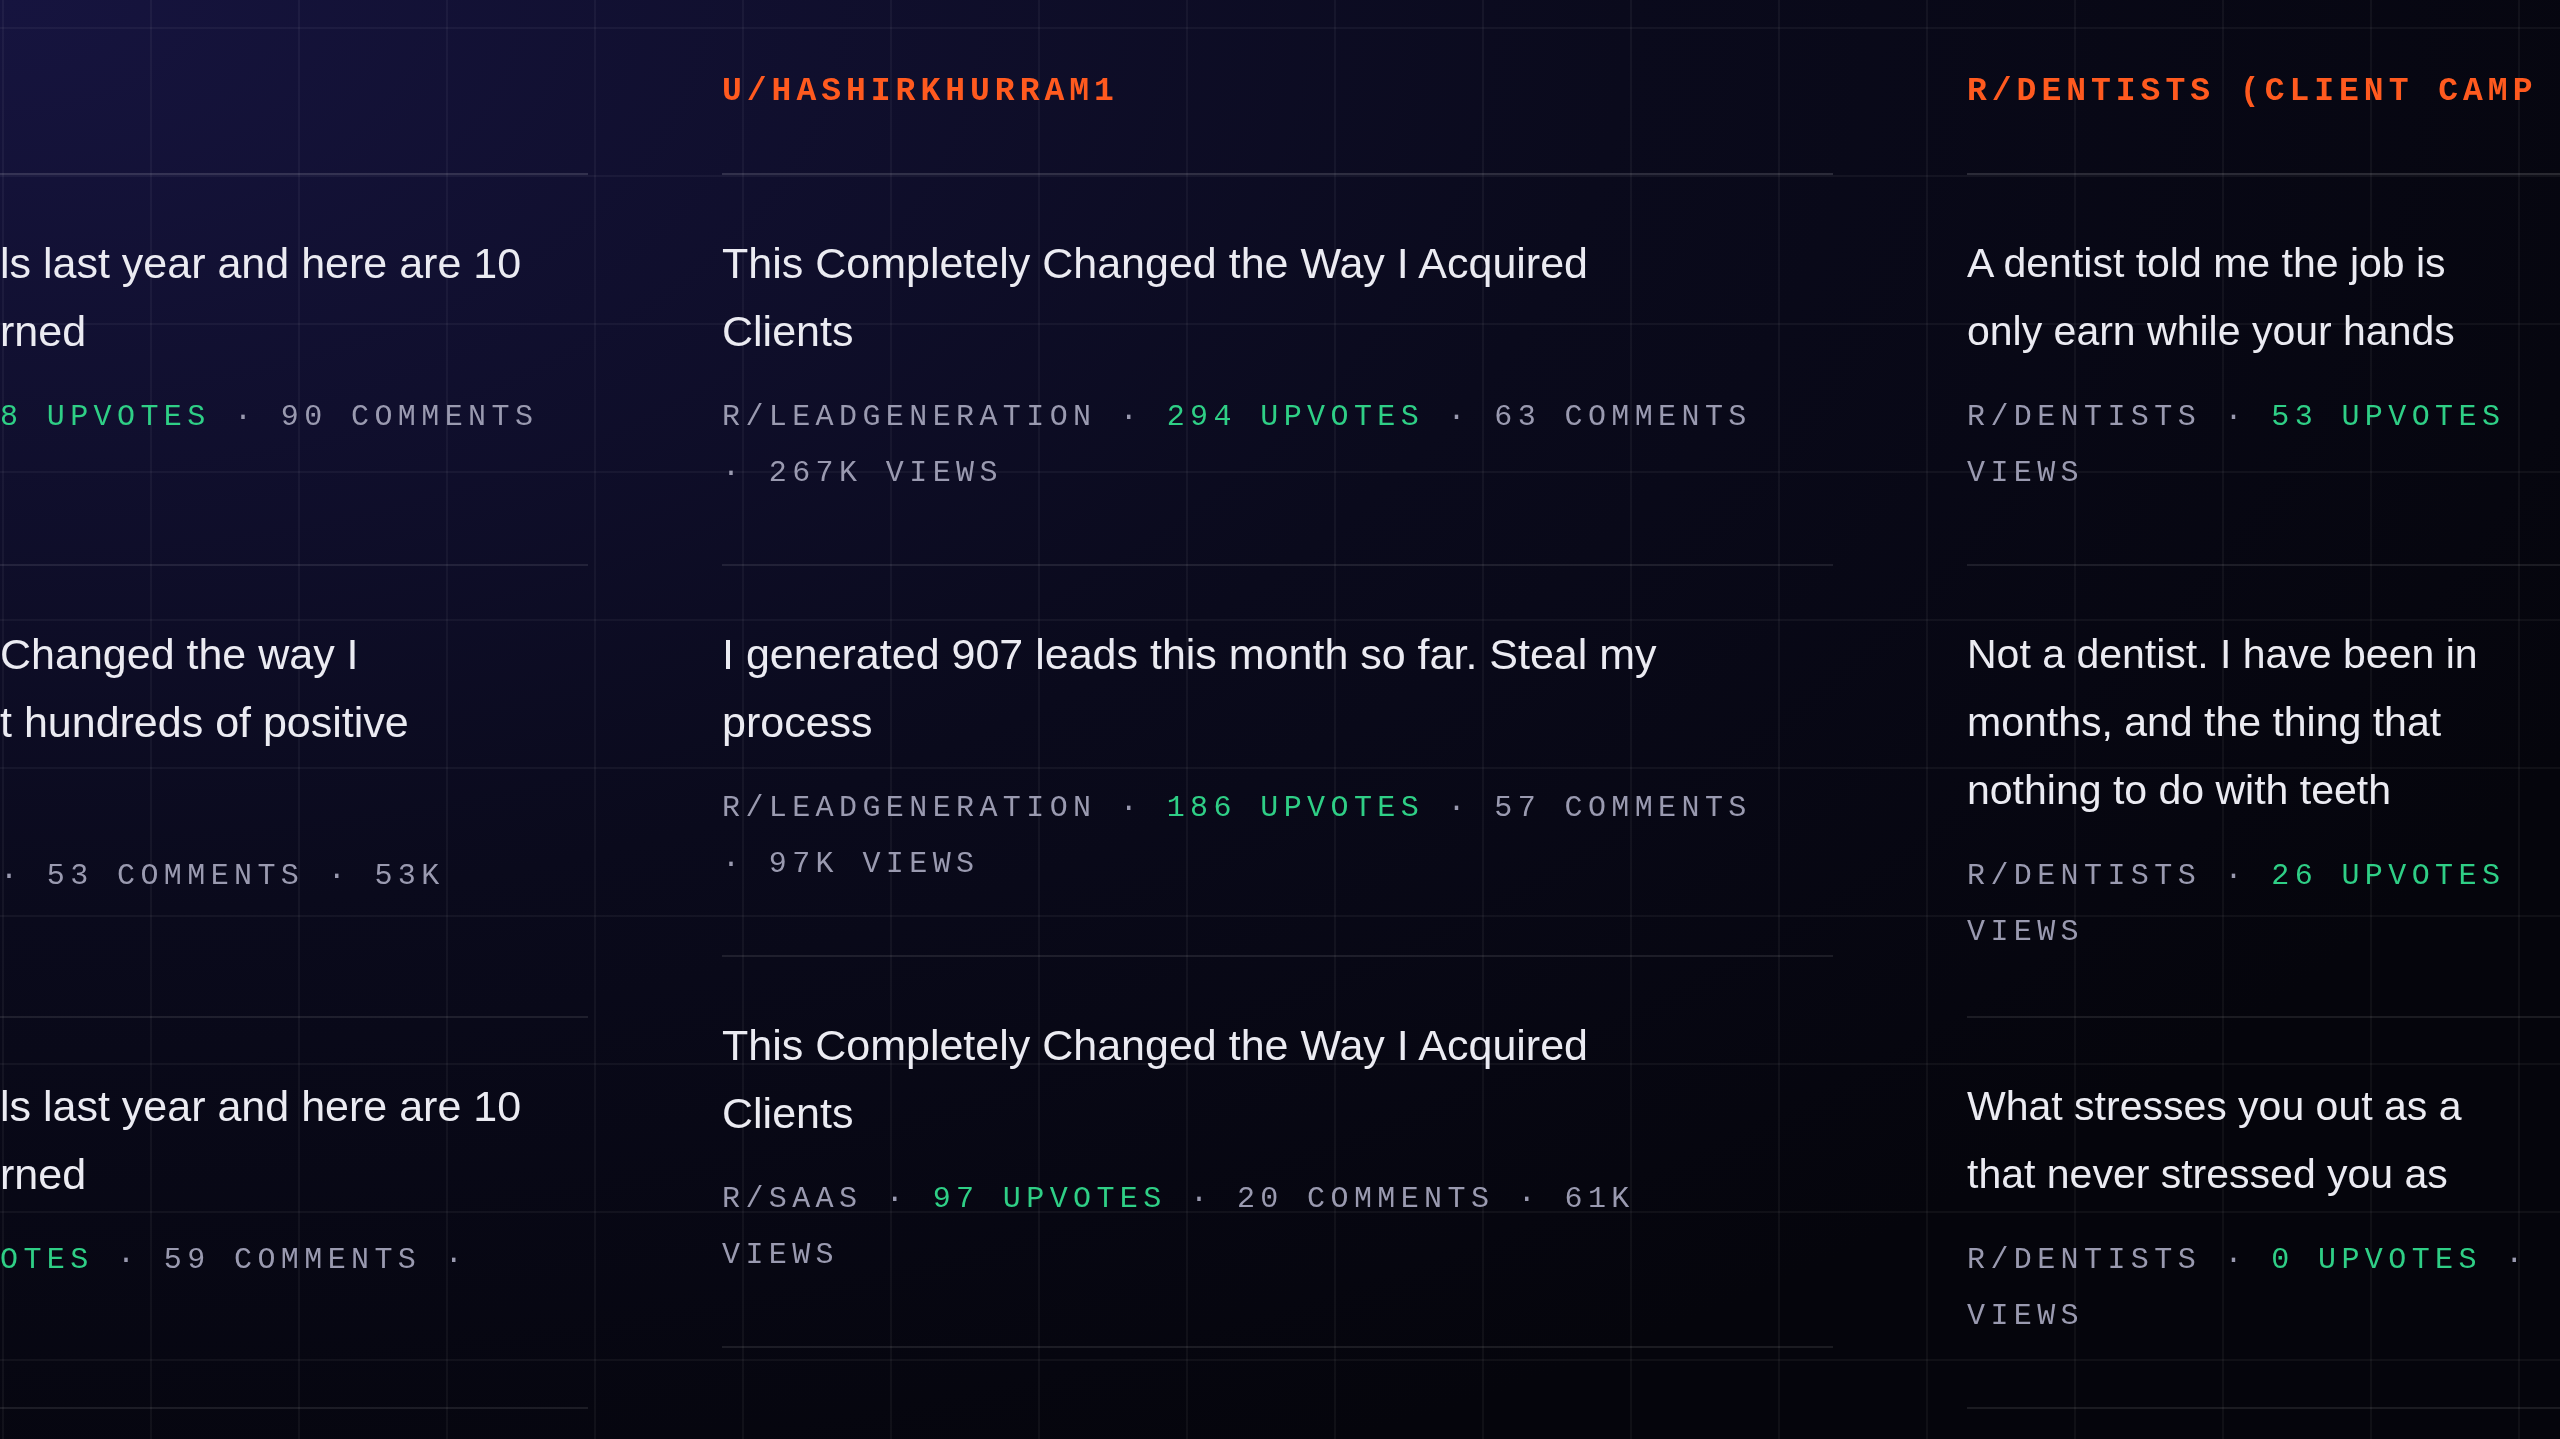 The width and height of the screenshot is (2560, 1439). I want to click on post-stats: R/DENTISTS · 53 UPVOTES VIEWS, so click(2236, 445).